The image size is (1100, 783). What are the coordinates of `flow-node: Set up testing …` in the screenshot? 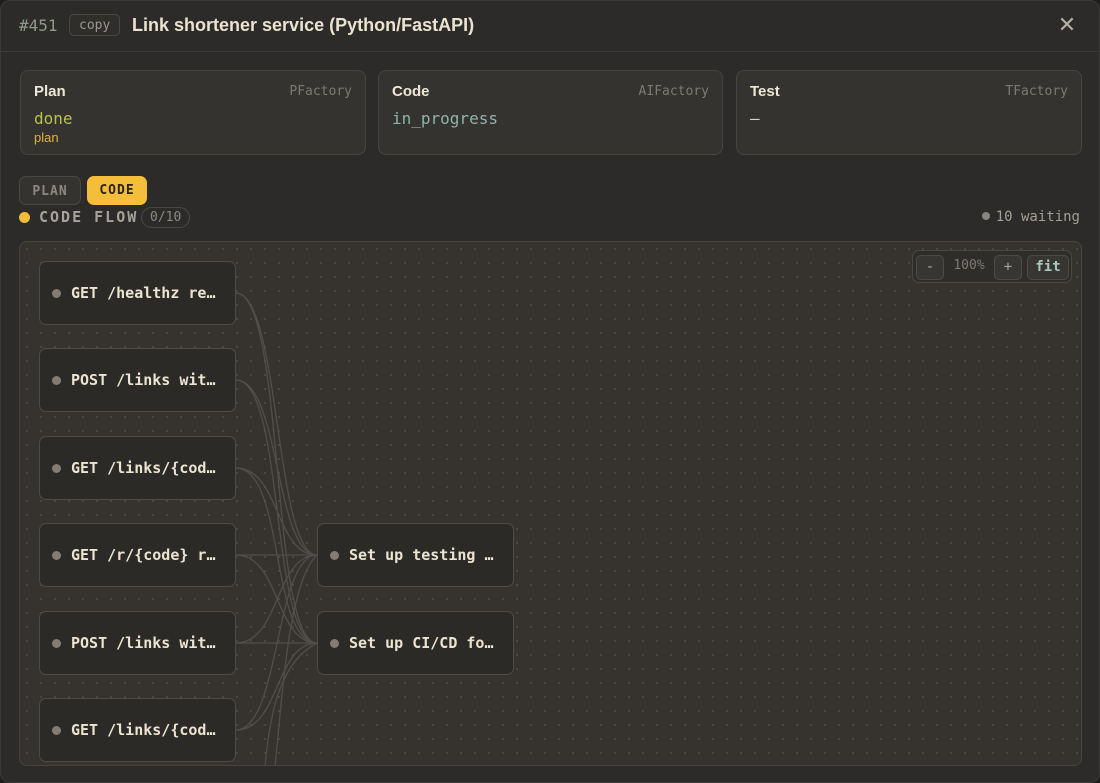 It's located at (415, 555).